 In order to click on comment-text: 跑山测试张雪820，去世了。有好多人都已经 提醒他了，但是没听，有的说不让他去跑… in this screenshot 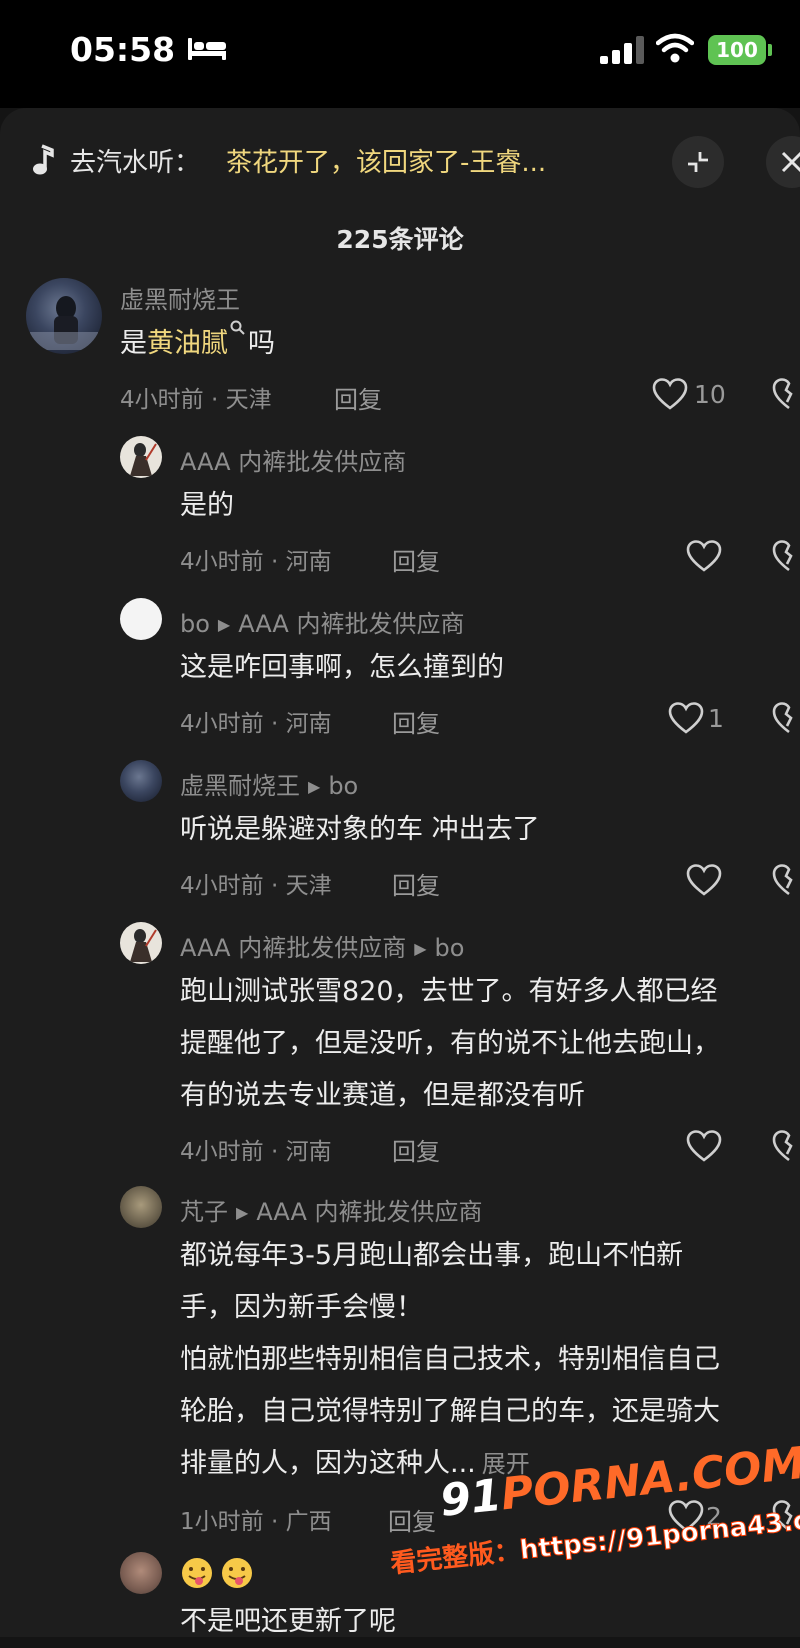, I will do `click(450, 1044)`.